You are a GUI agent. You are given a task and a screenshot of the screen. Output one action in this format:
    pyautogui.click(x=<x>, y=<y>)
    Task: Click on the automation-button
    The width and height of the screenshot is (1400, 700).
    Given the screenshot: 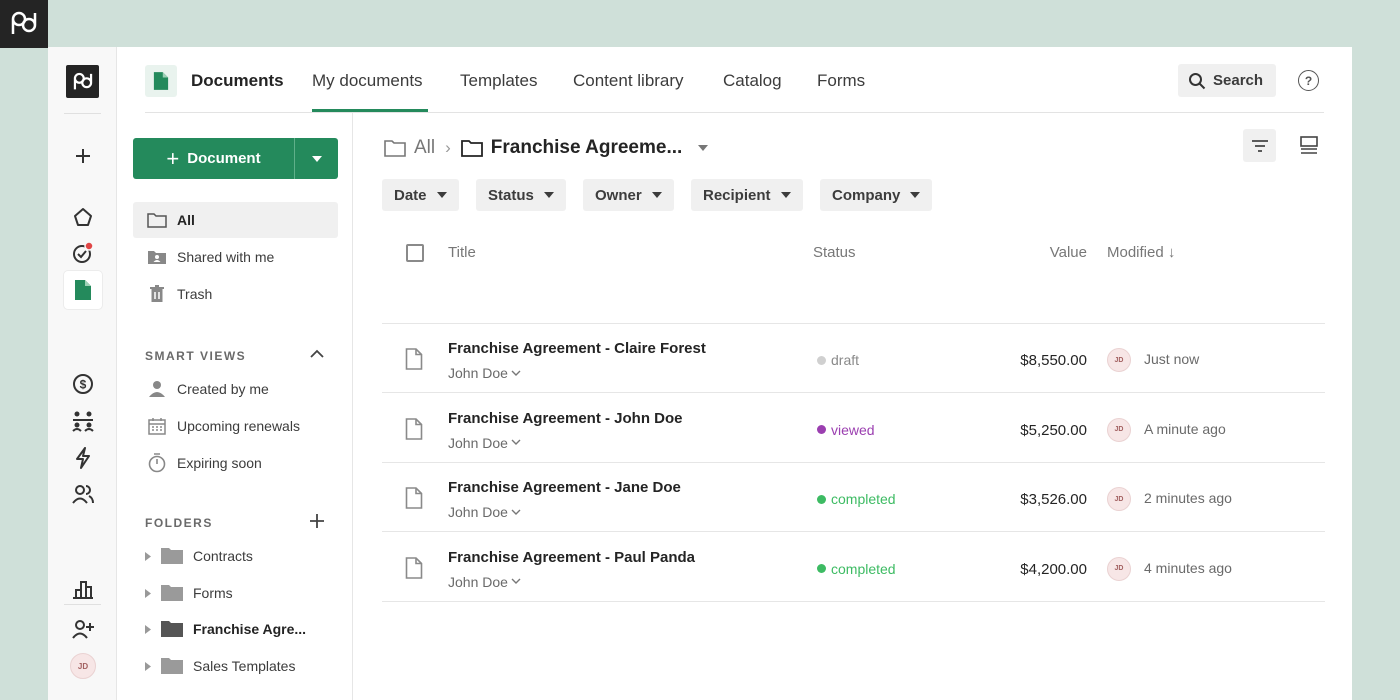 What is the action you would take?
    pyautogui.click(x=83, y=458)
    